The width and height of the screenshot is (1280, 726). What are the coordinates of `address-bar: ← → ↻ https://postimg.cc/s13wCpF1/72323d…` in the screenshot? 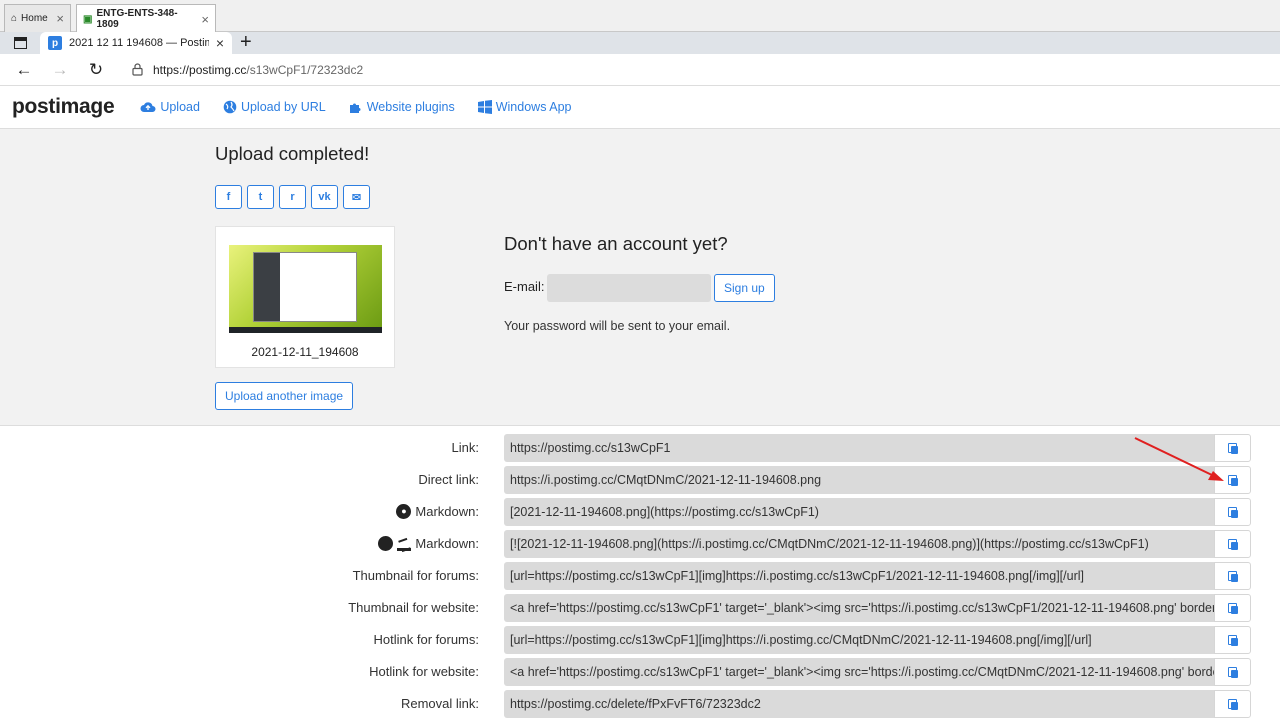 It's located at (640, 70).